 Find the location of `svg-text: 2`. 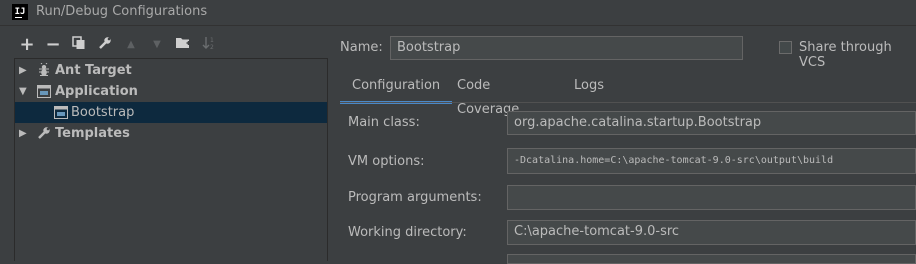

svg-text: 2 is located at coordinates (212, 47).